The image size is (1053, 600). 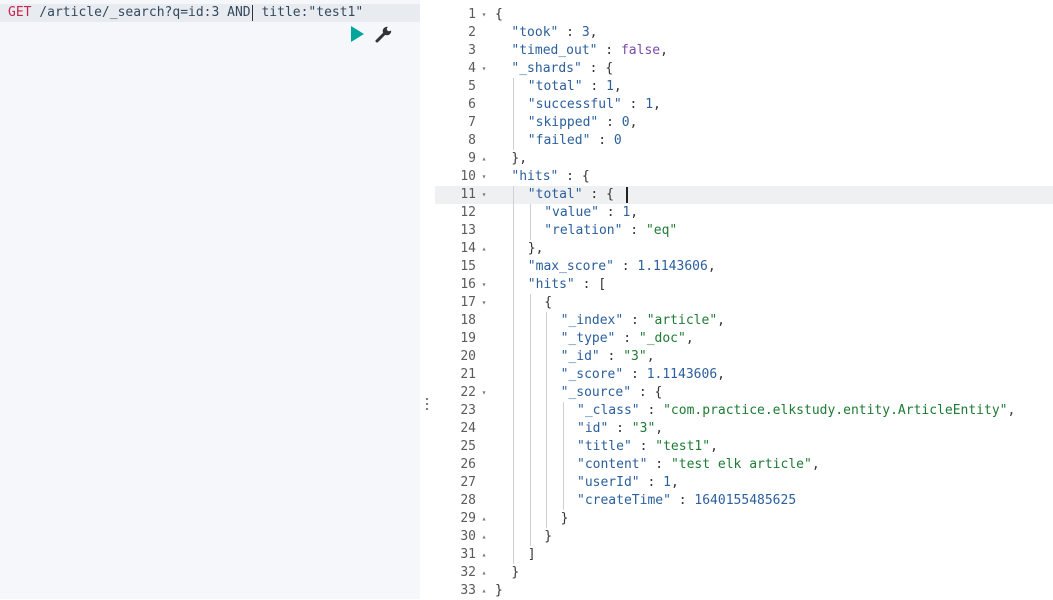 I want to click on code-line: 27 "userId" : 1,, so click(x=744, y=483).